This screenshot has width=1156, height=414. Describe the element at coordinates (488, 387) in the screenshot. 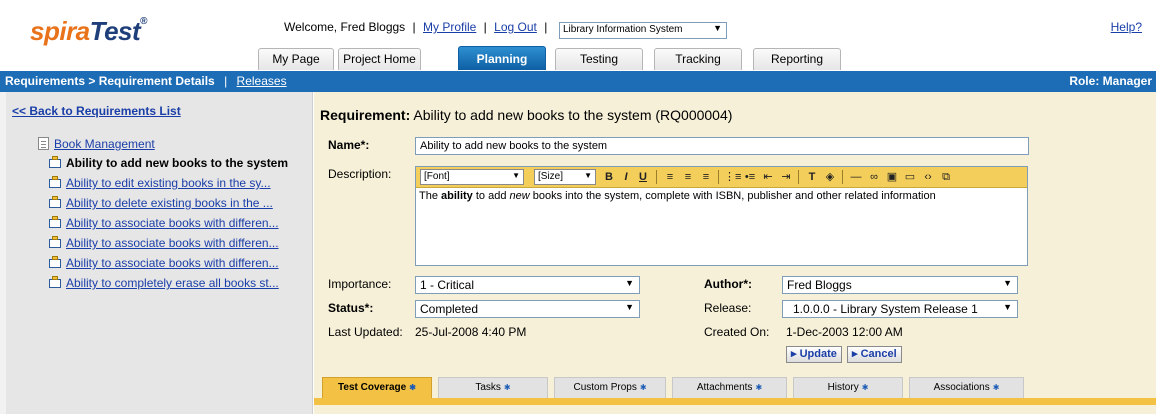

I see `tab-label: Tasks` at that location.